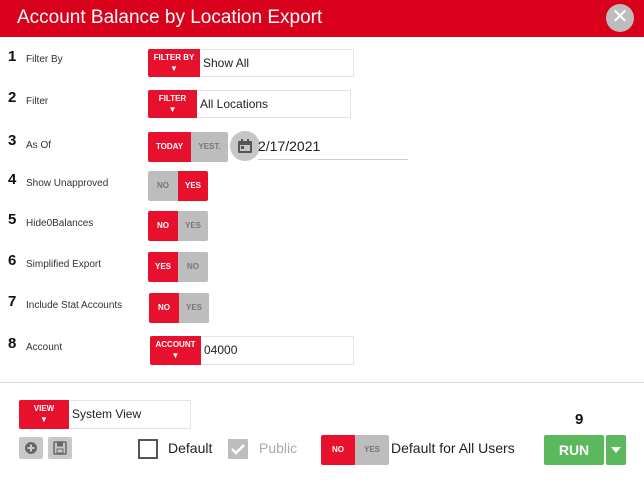 The height and width of the screenshot is (483, 644). Describe the element at coordinates (322, 267) in the screenshot. I see `simplified-export-row: 6 Simplified Export YES NO` at that location.